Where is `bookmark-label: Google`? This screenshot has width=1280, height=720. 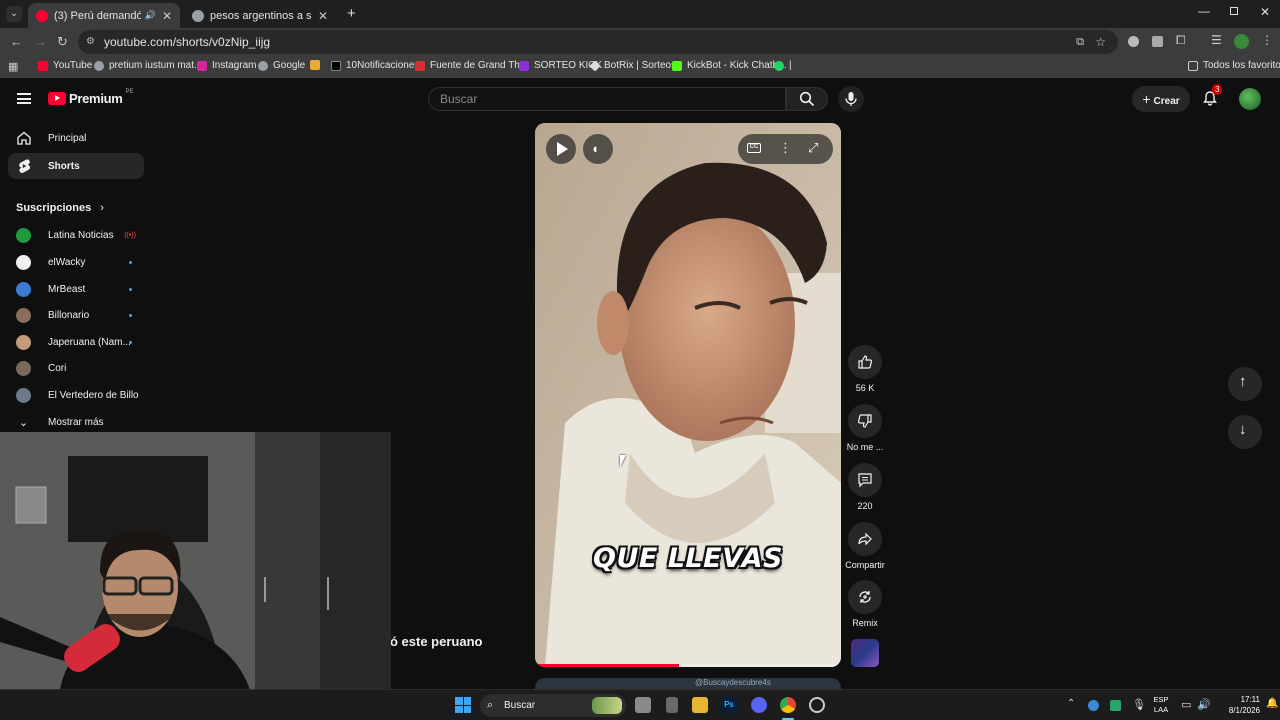
bookmark-label: Google is located at coordinates (289, 65).